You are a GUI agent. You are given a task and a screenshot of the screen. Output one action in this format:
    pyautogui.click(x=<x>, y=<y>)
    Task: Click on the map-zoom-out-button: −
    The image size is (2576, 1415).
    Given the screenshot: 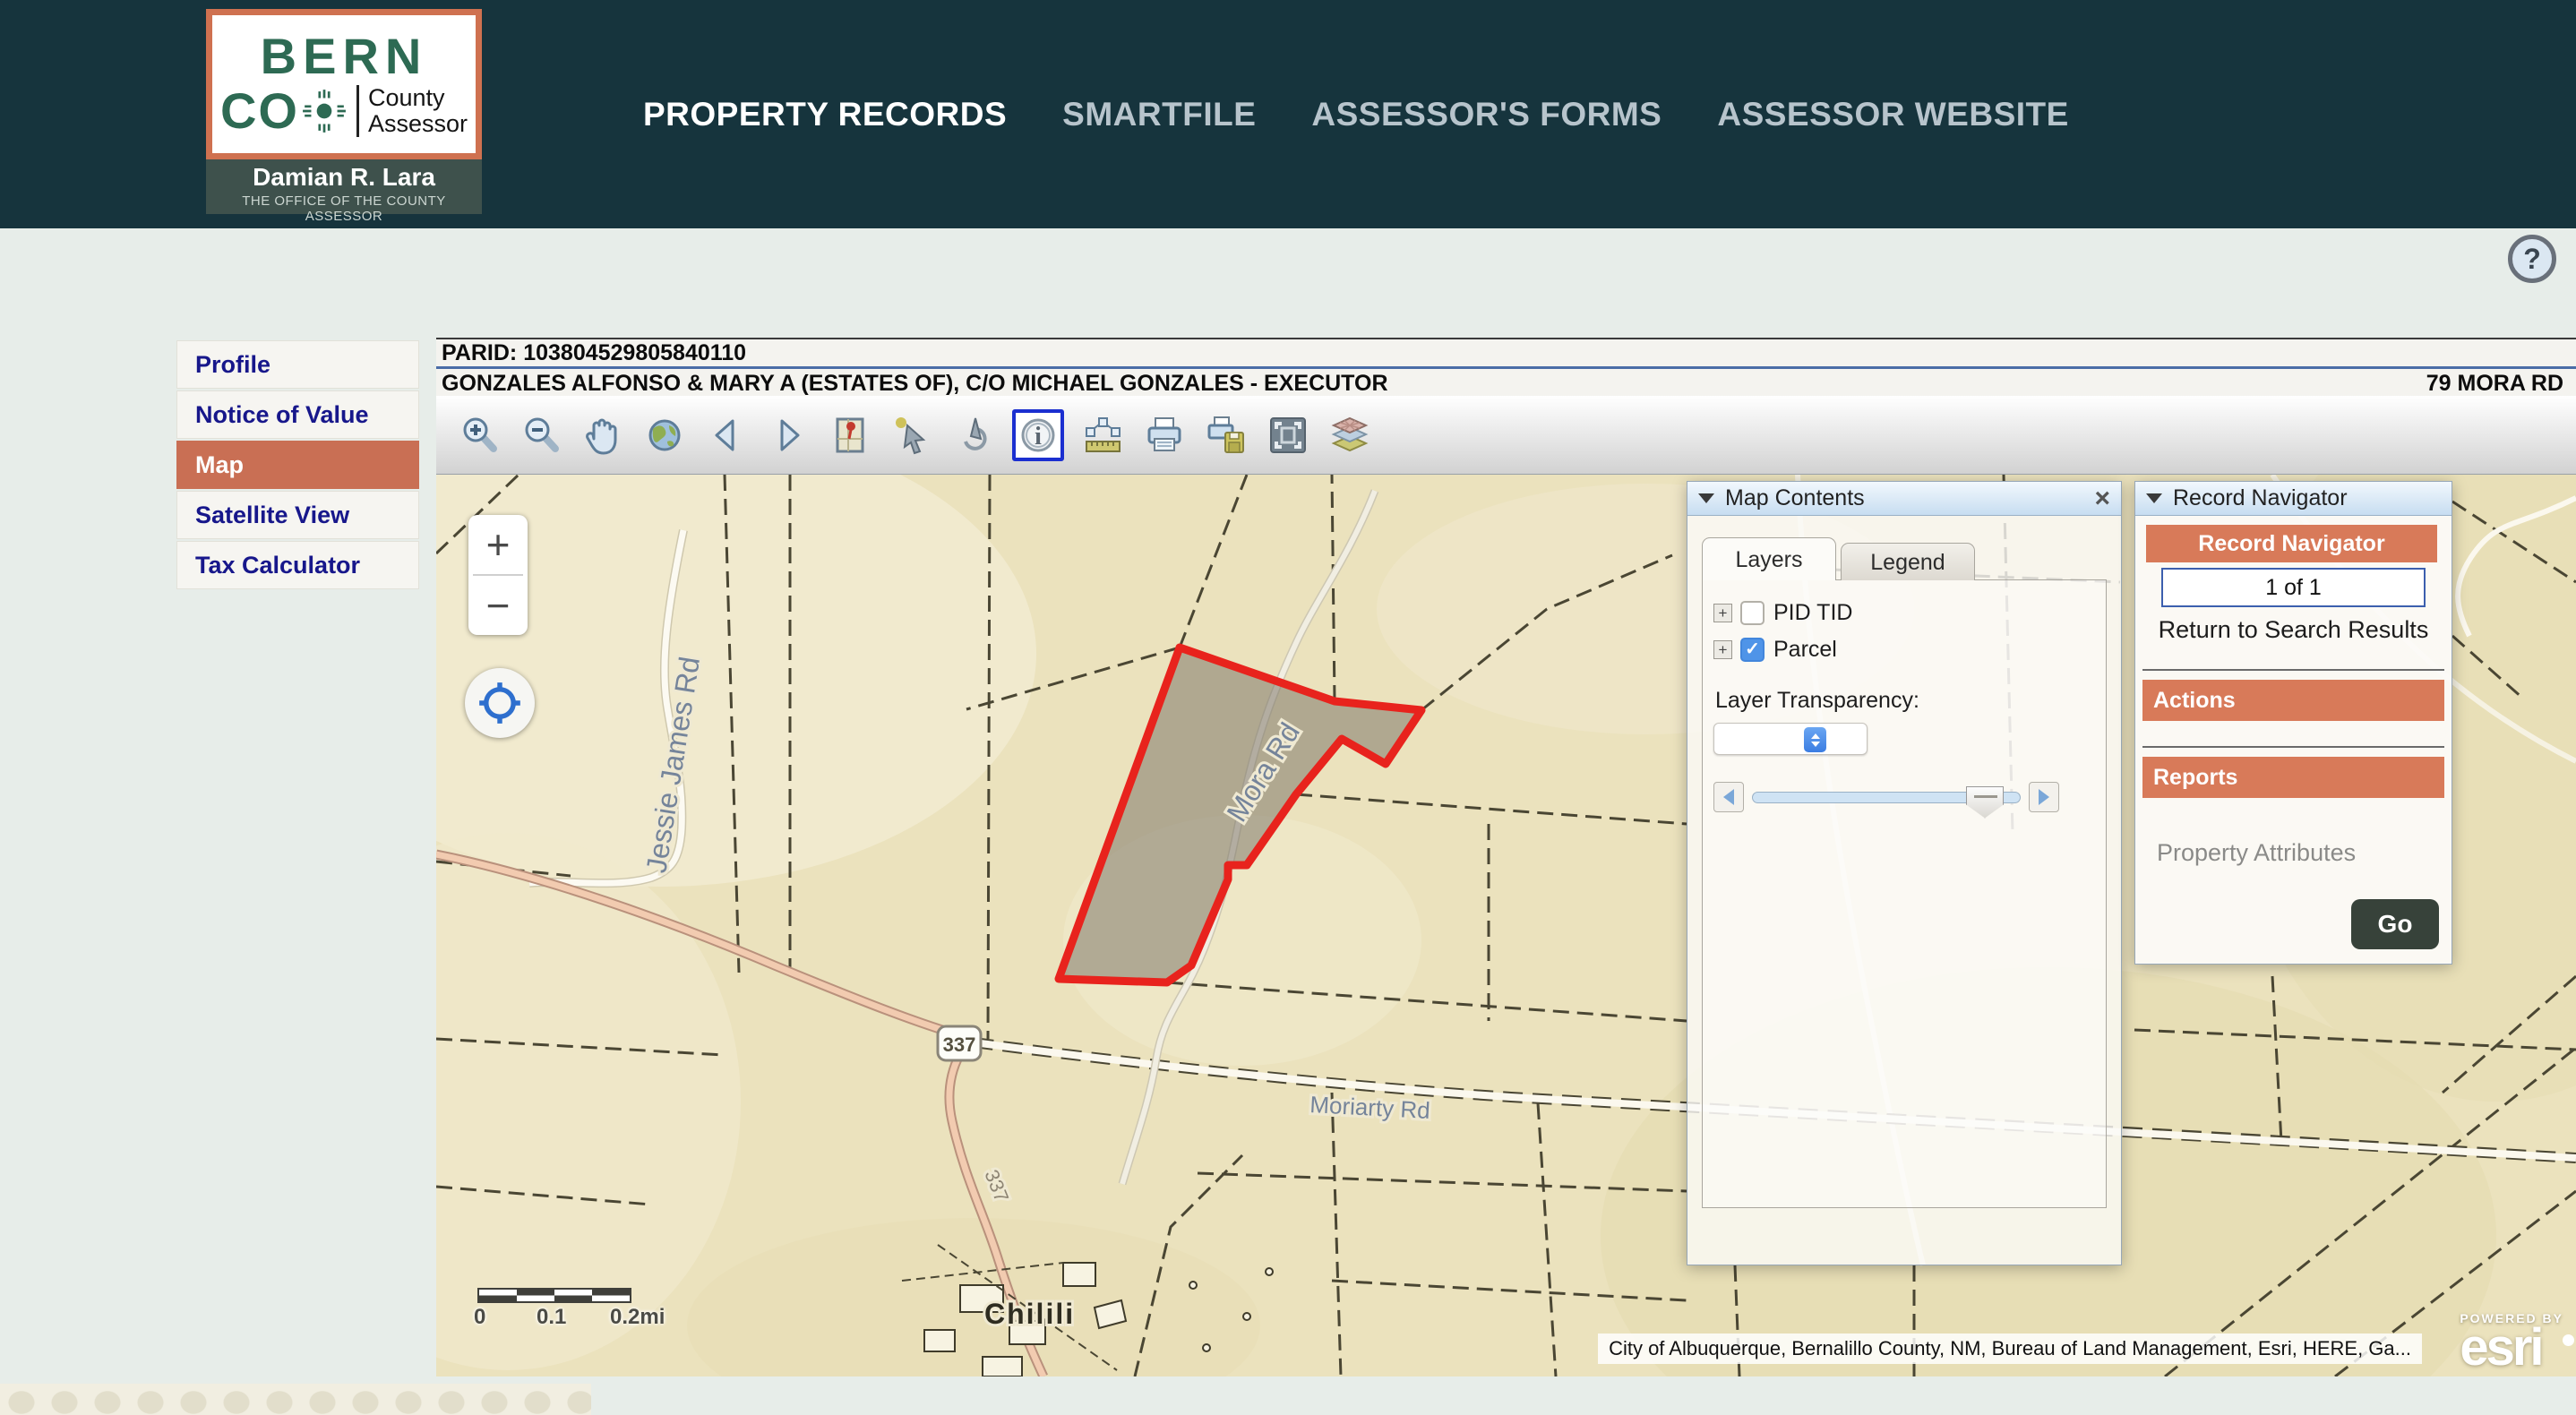 What is the action you would take?
    pyautogui.click(x=498, y=605)
    